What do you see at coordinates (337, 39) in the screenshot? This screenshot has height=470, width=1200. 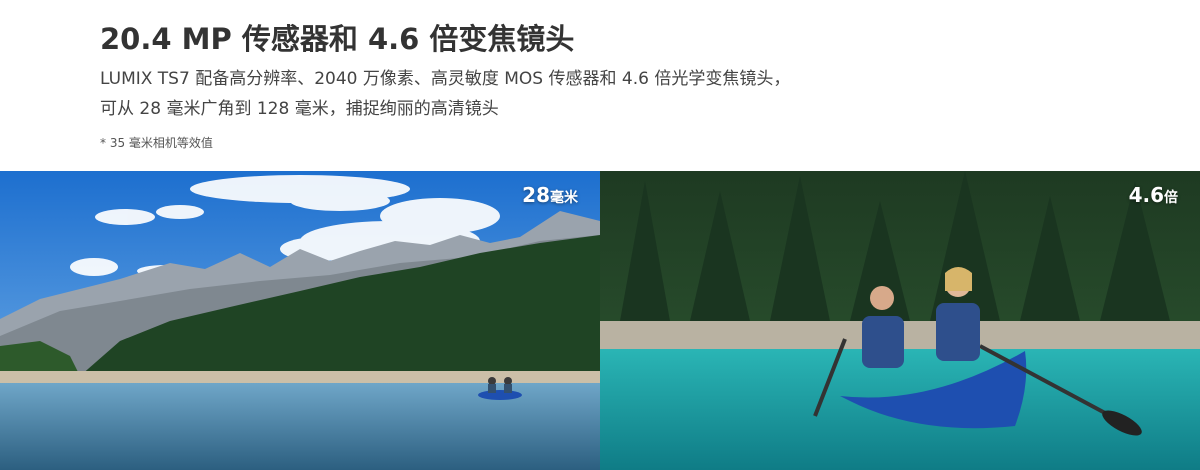 I see `page-headline: 20.4 MP 传感器和 4.6 倍变焦镜头` at bounding box center [337, 39].